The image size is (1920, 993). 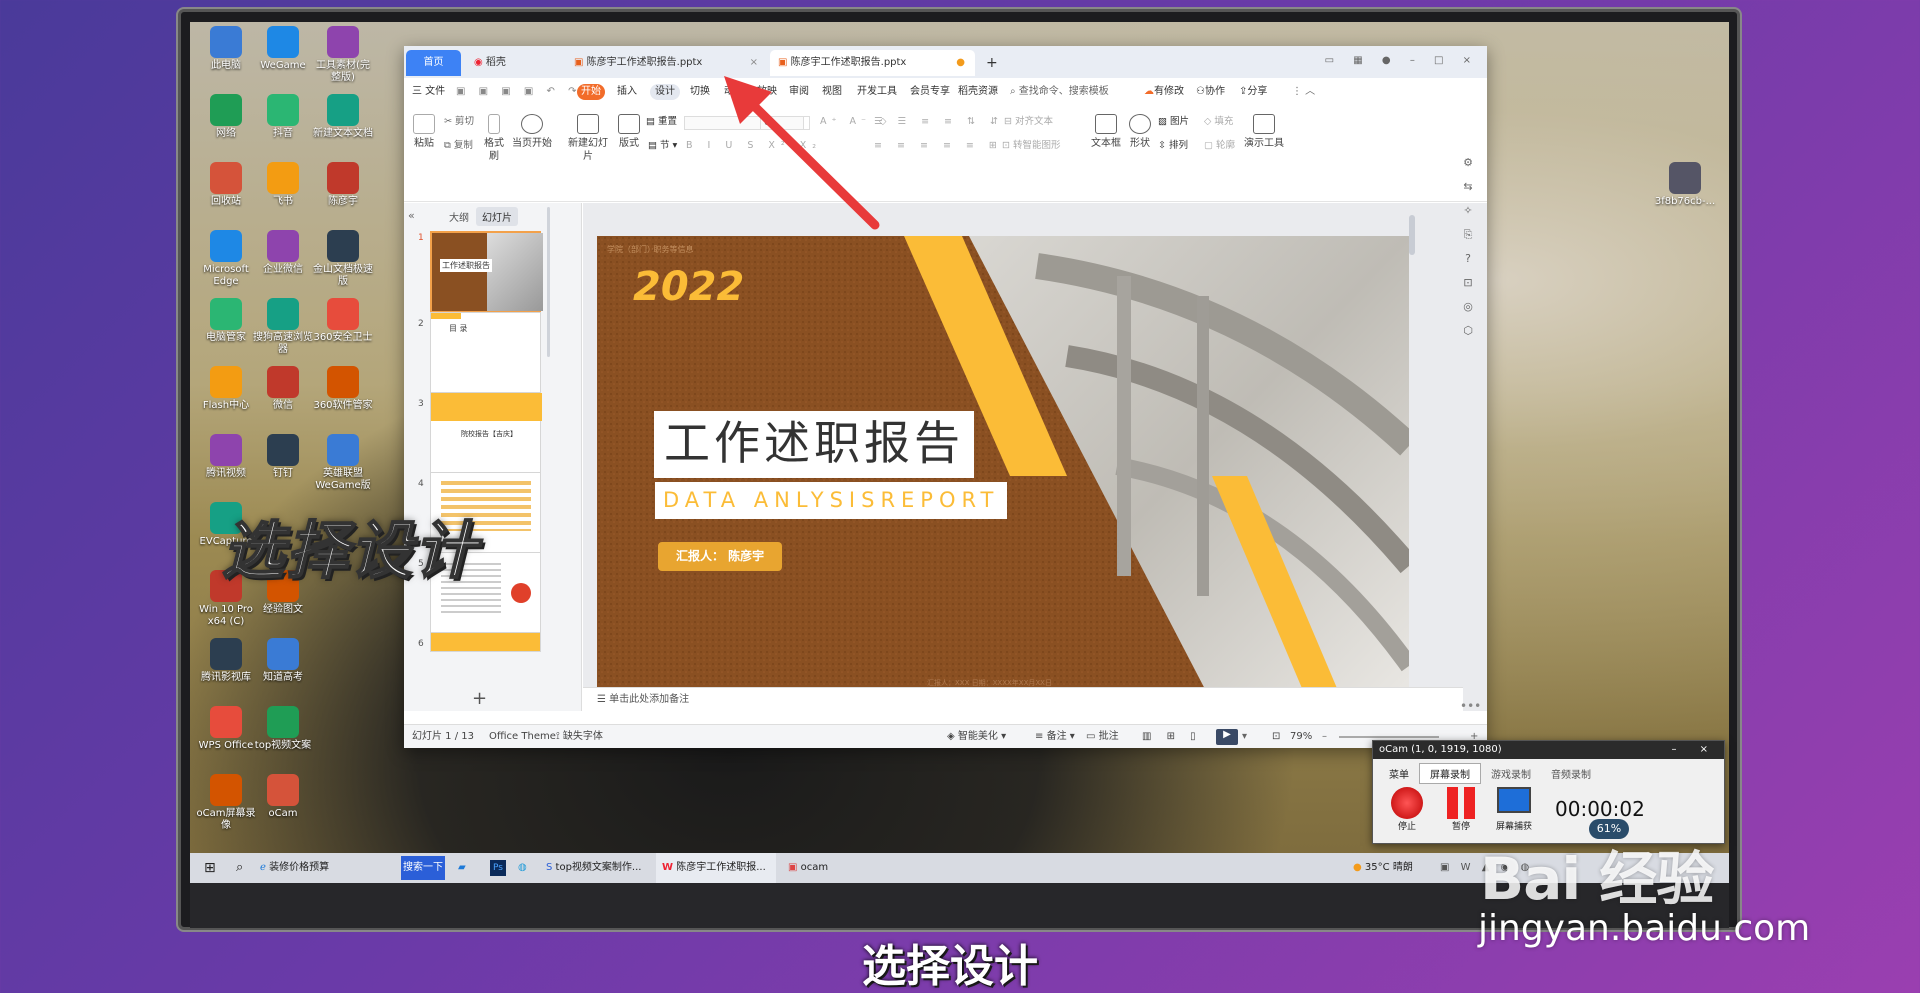 What do you see at coordinates (486, 433) in the screenshot?
I see `slide-thumb-3: 院校报告【吉庆】` at bounding box center [486, 433].